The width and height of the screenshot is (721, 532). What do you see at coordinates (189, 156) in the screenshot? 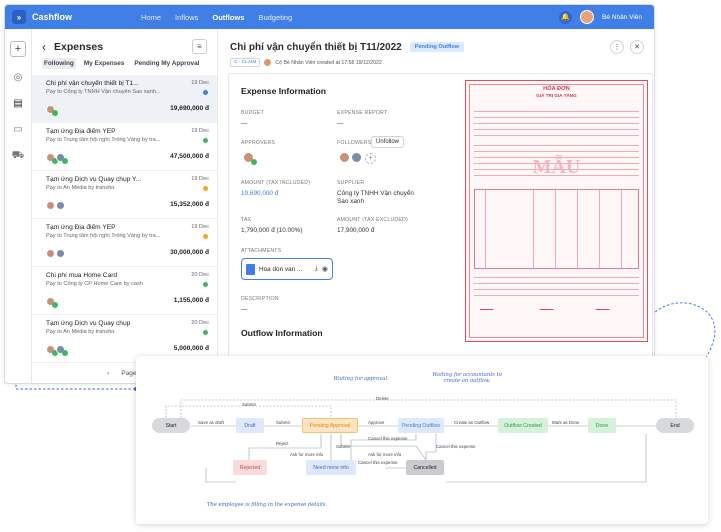
I see `item-amount: 47,500,000 đ` at bounding box center [189, 156].